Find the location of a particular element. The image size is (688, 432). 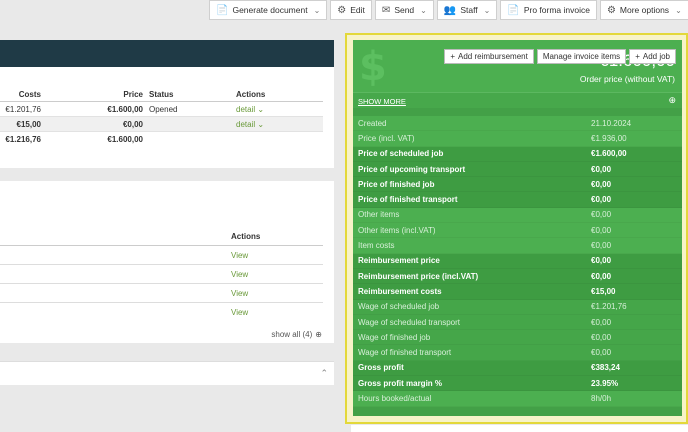

summary-row-label: Price (incl. VAT) is located at coordinates (386, 138).